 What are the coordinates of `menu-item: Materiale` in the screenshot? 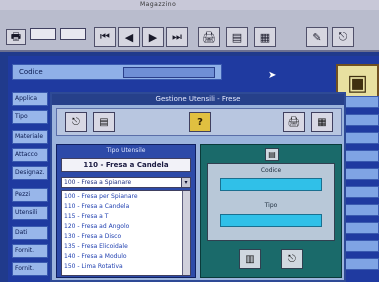 It's located at (30, 137).